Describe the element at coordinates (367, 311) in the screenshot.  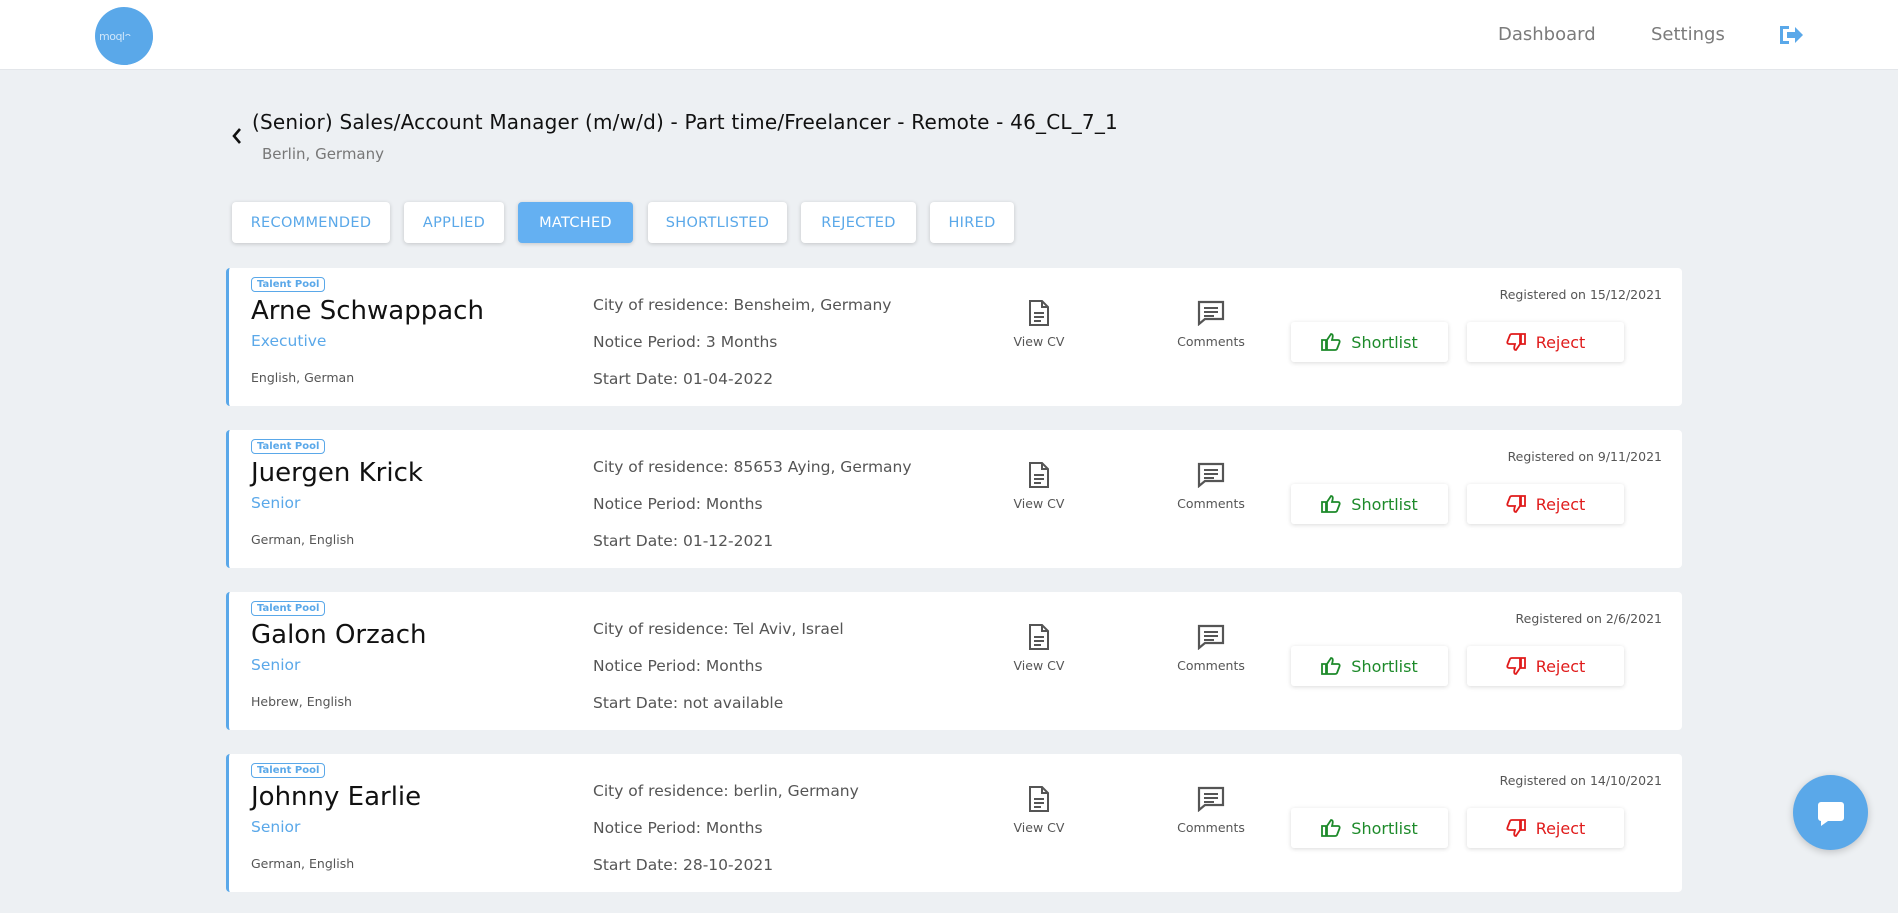
I see `candidate-name: Arne Schwappach` at that location.